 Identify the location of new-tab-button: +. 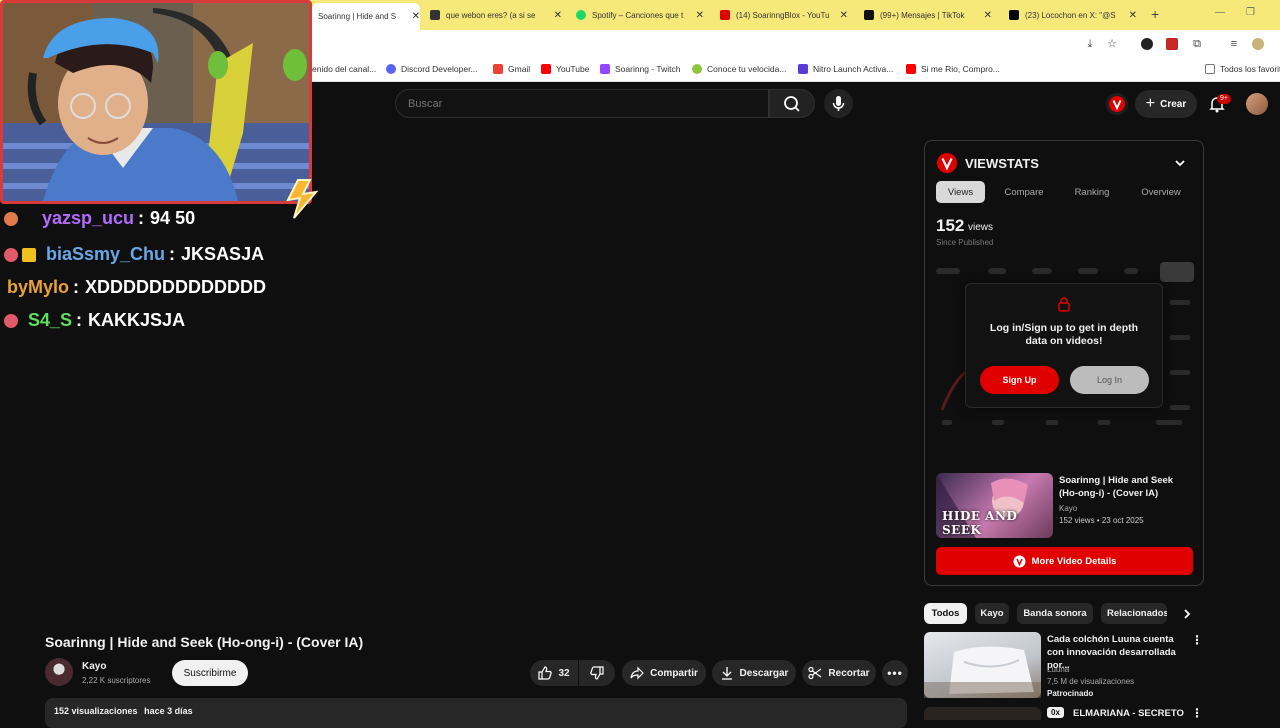
(1155, 14).